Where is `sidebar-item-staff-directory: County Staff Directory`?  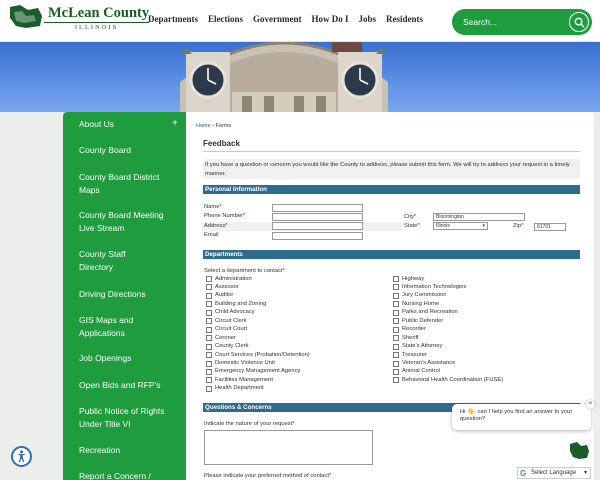 sidebar-item-staff-directory: County Staff Directory is located at coordinates (119, 260).